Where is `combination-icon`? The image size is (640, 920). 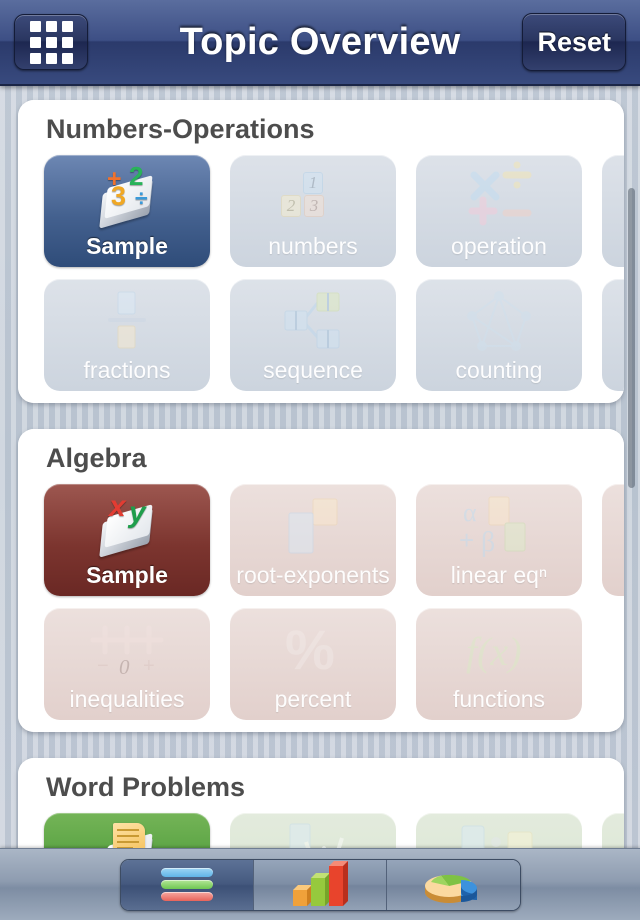
combination-icon is located at coordinates (613, 321).